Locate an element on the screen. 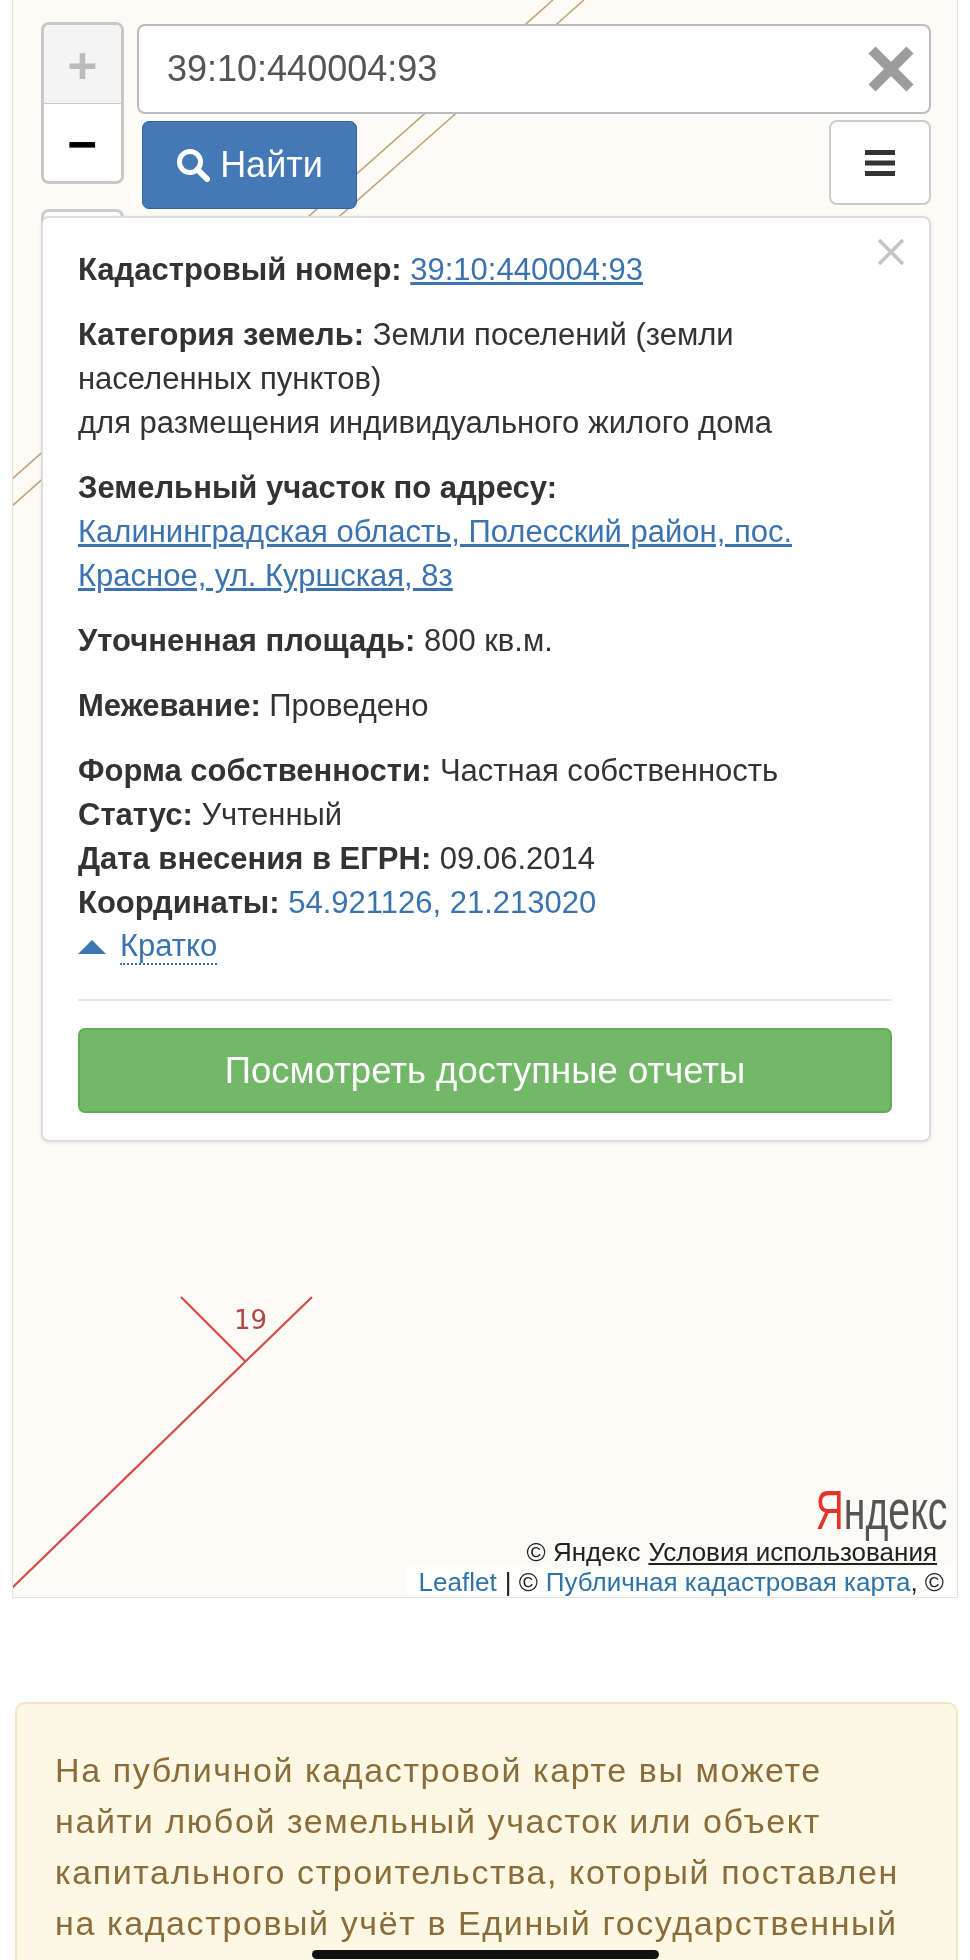  search-icon is located at coordinates (193, 165).